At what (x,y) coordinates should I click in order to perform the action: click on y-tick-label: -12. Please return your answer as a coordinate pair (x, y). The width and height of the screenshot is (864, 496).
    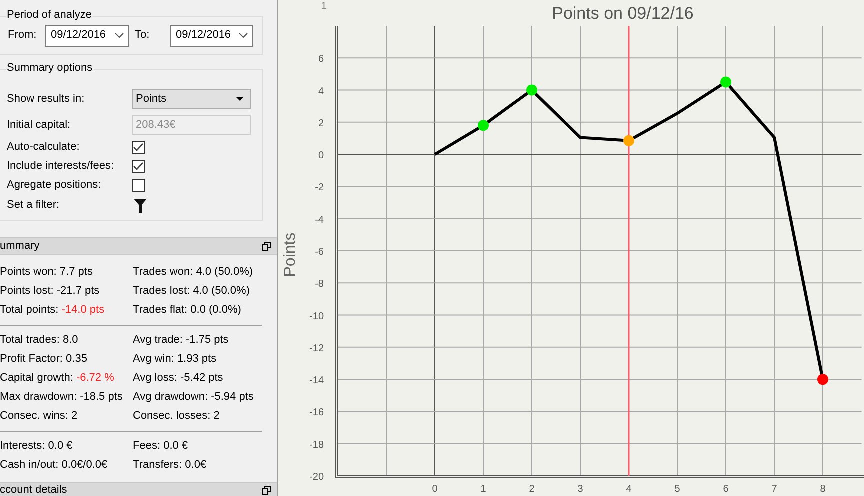
    Looking at the image, I should click on (317, 348).